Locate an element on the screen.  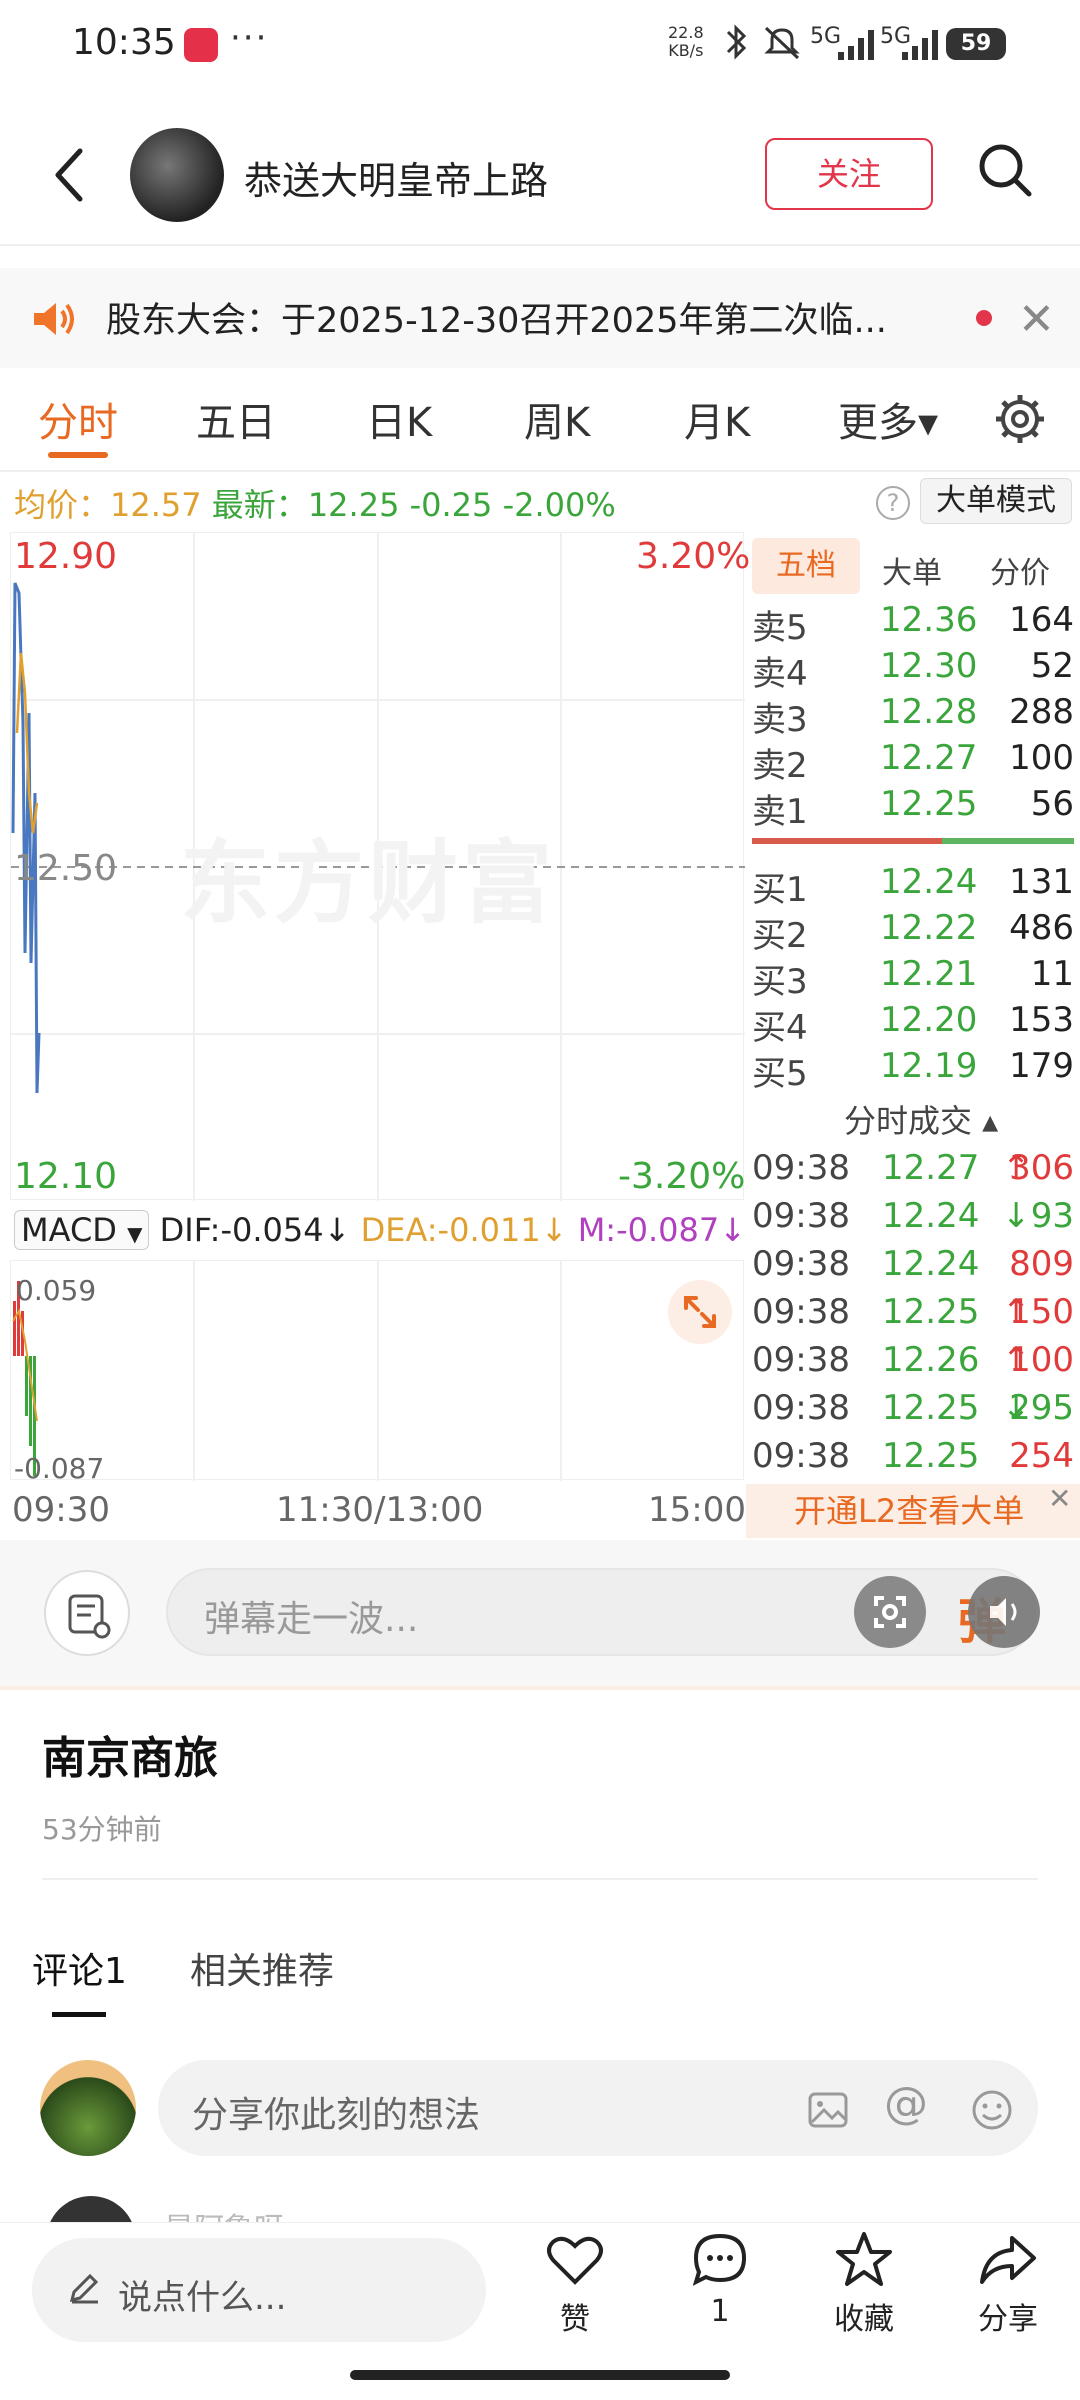
star-icon is located at coordinates (864, 2259).